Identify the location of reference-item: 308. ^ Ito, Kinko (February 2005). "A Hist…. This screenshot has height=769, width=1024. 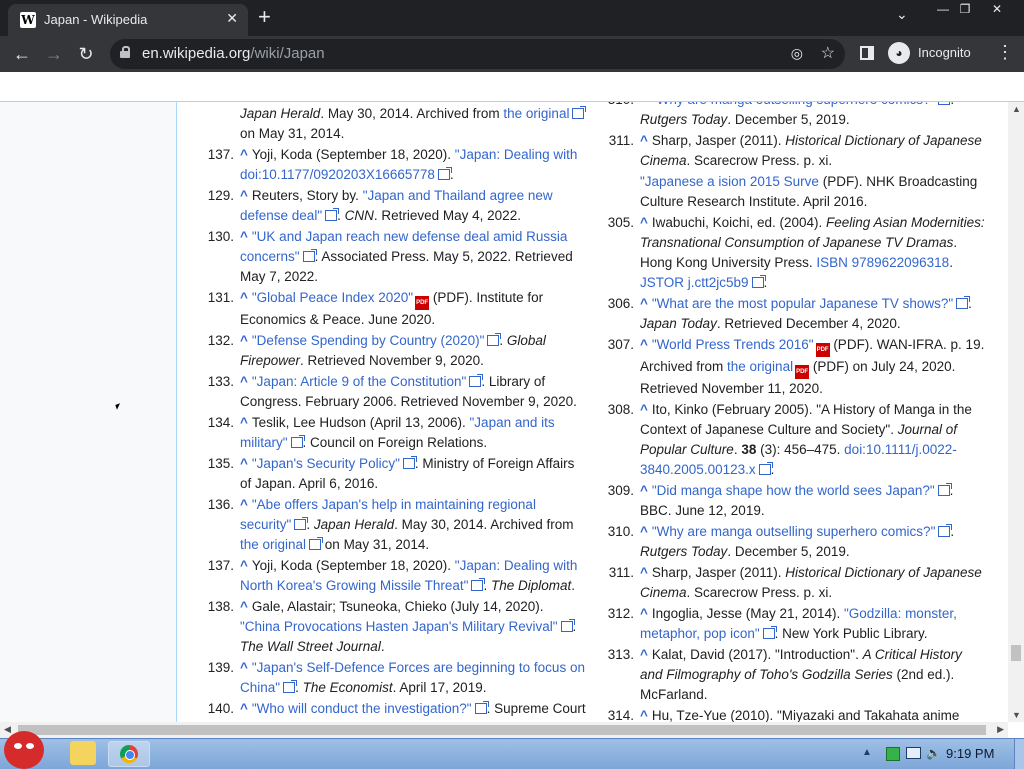
(782, 440).